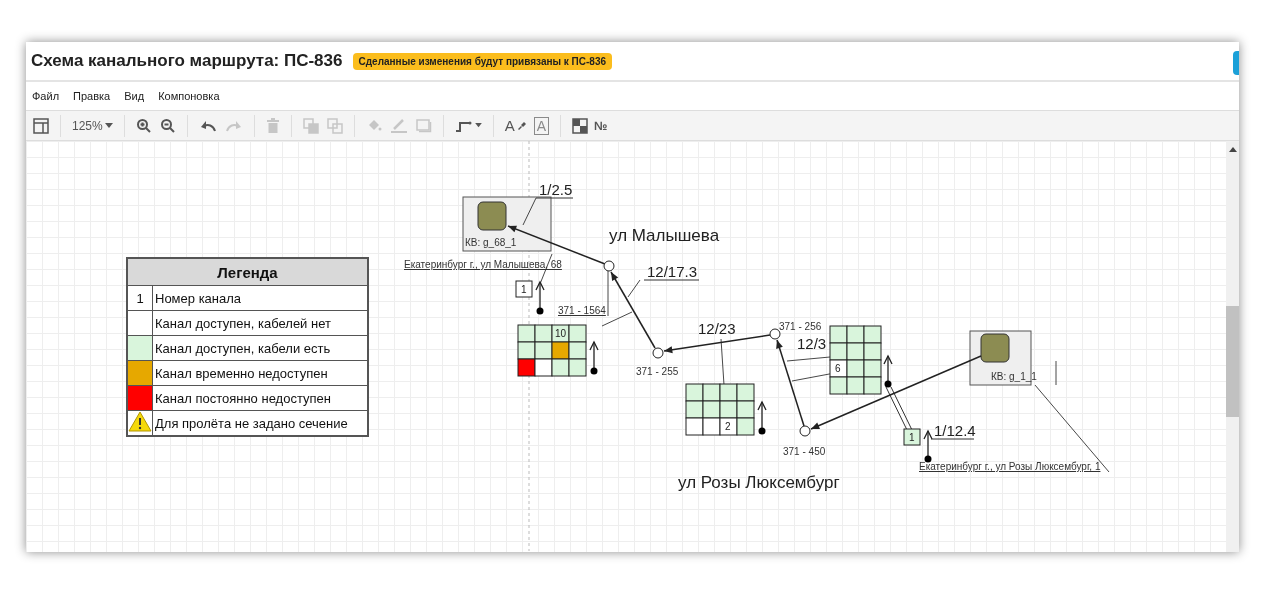  I want to click on address-label: Екатеринбург г., ул Малышева, 68, so click(483, 264).